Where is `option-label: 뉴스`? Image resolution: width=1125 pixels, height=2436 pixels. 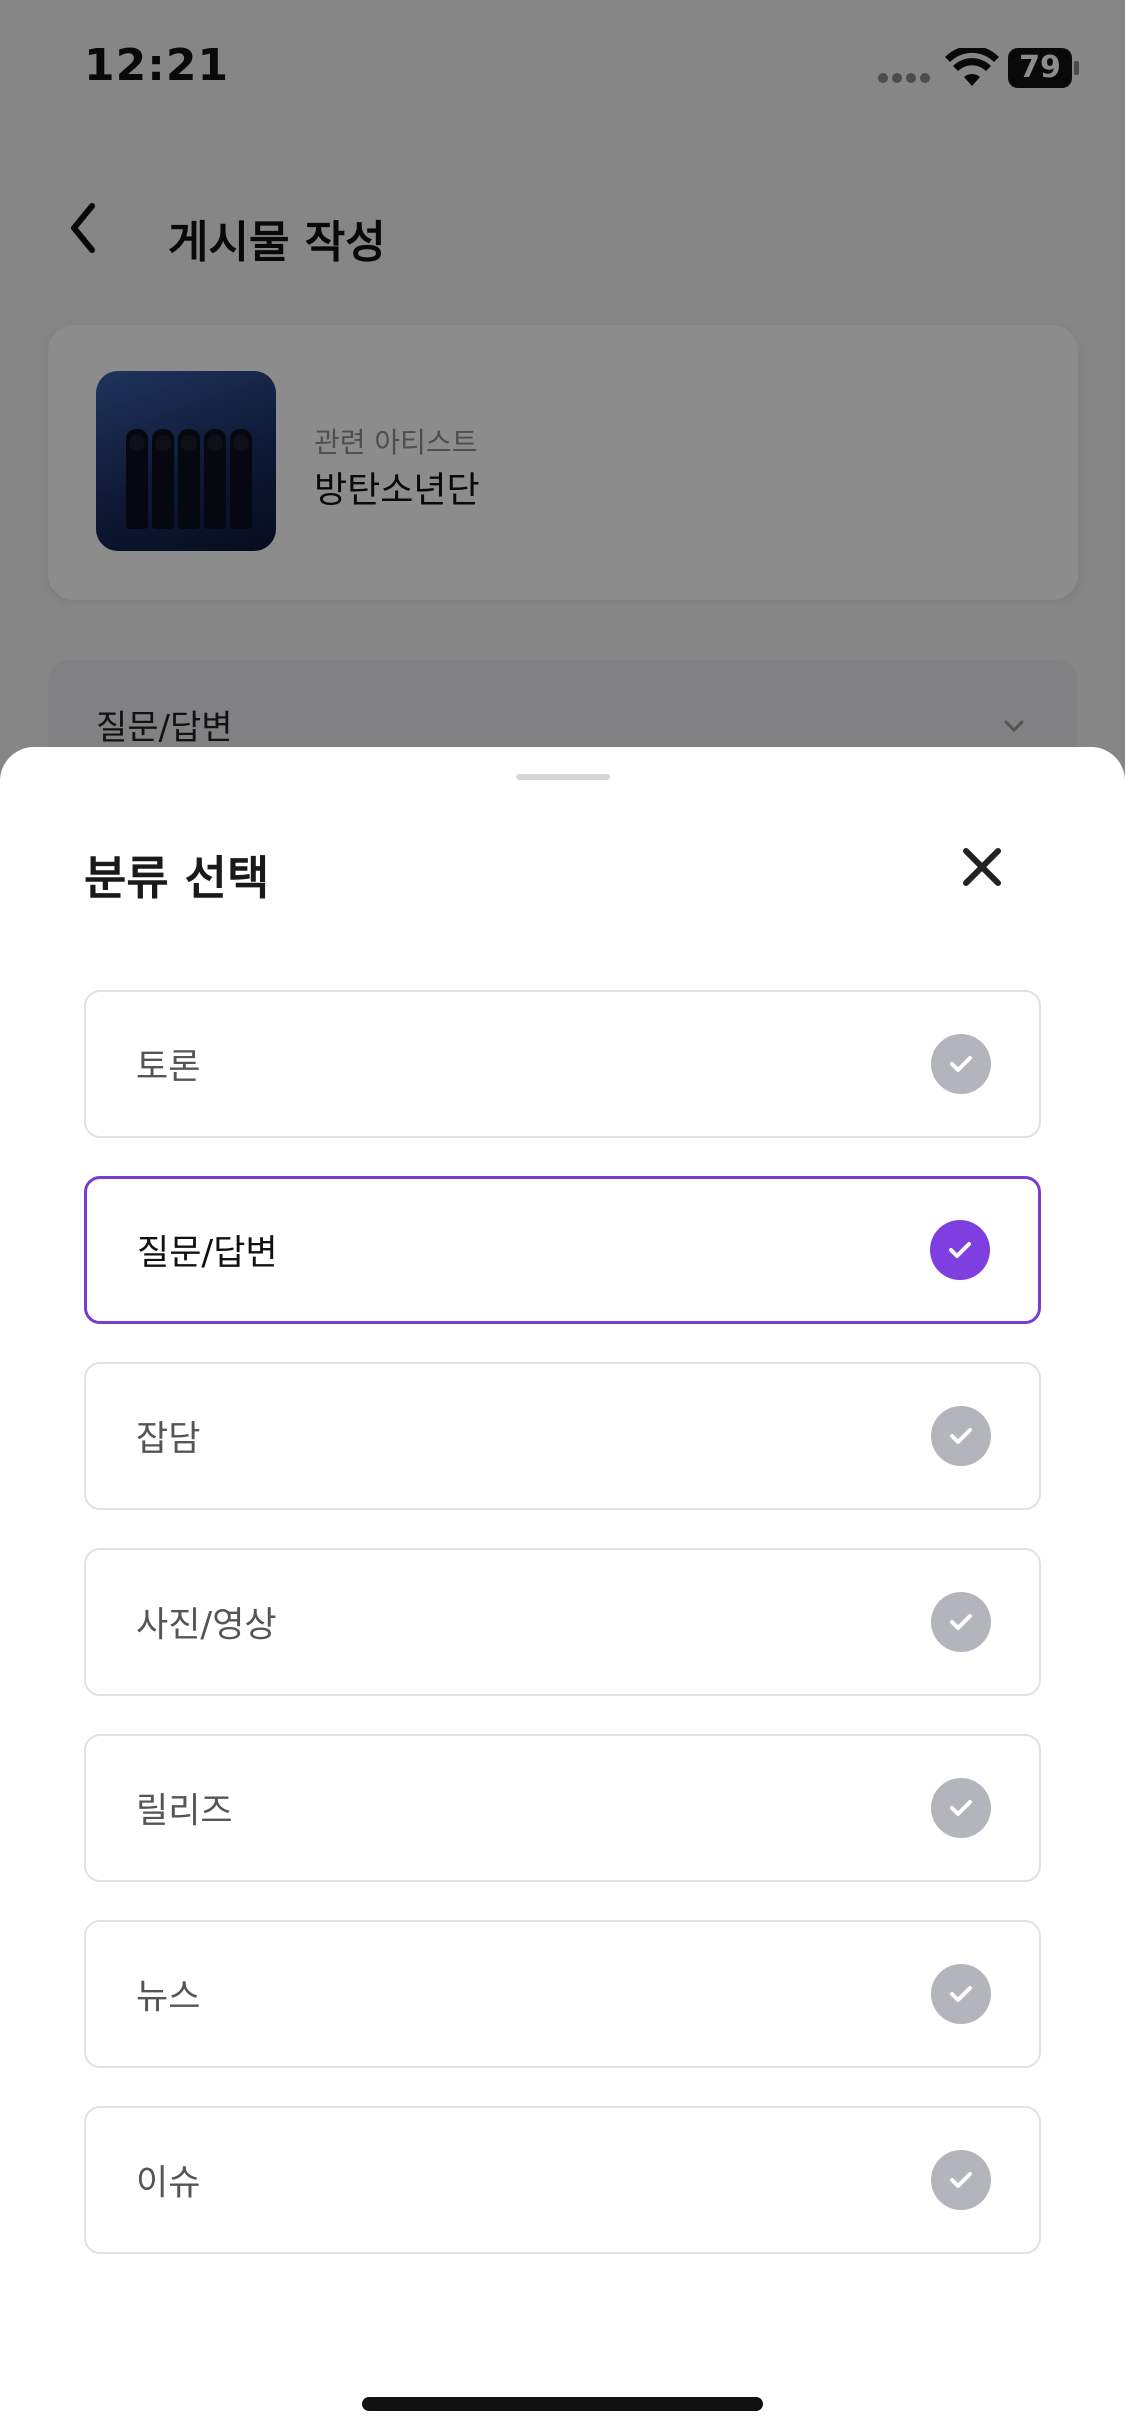
option-label: 뉴스 is located at coordinates (168, 1997).